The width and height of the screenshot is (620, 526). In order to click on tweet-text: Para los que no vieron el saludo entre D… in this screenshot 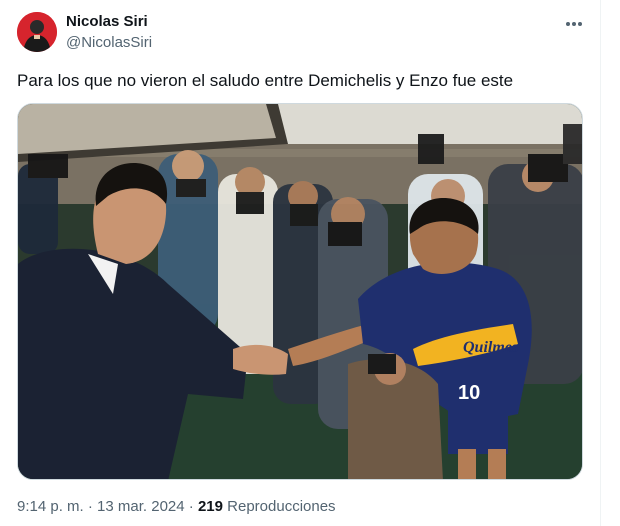, I will do `click(265, 80)`.